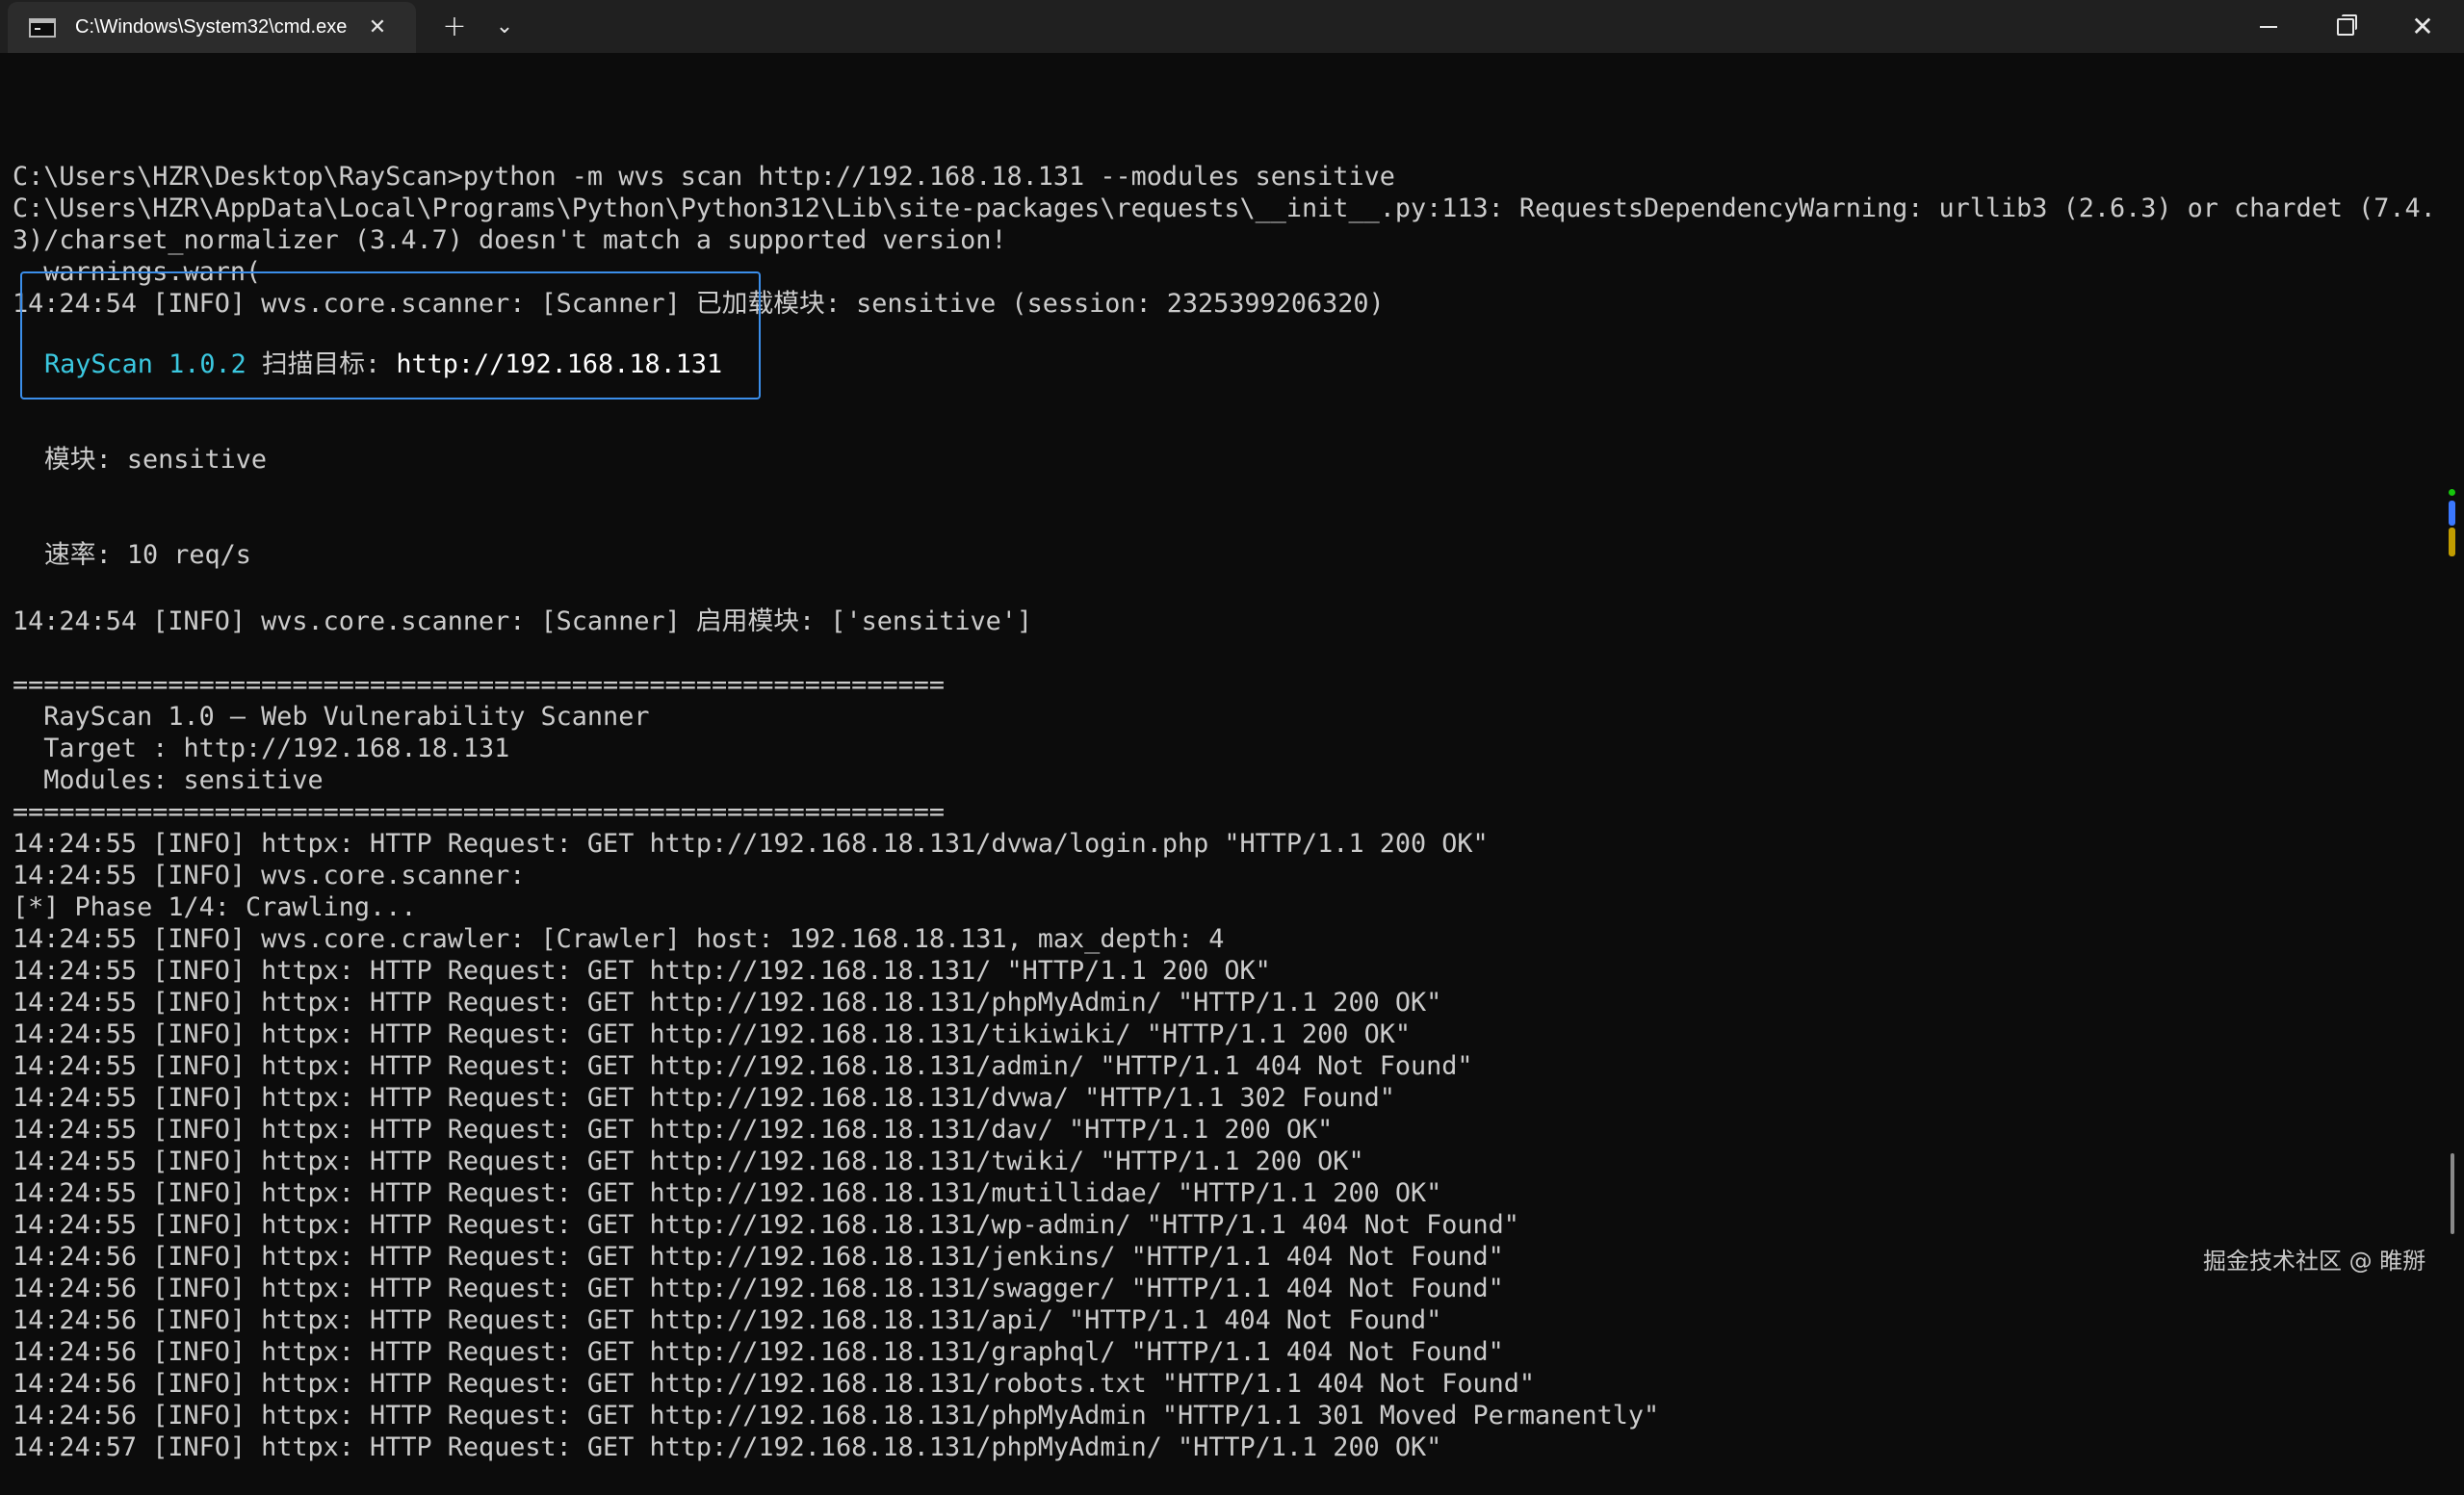  I want to click on console-line: Target : http://192.168.18.131, so click(261, 748).